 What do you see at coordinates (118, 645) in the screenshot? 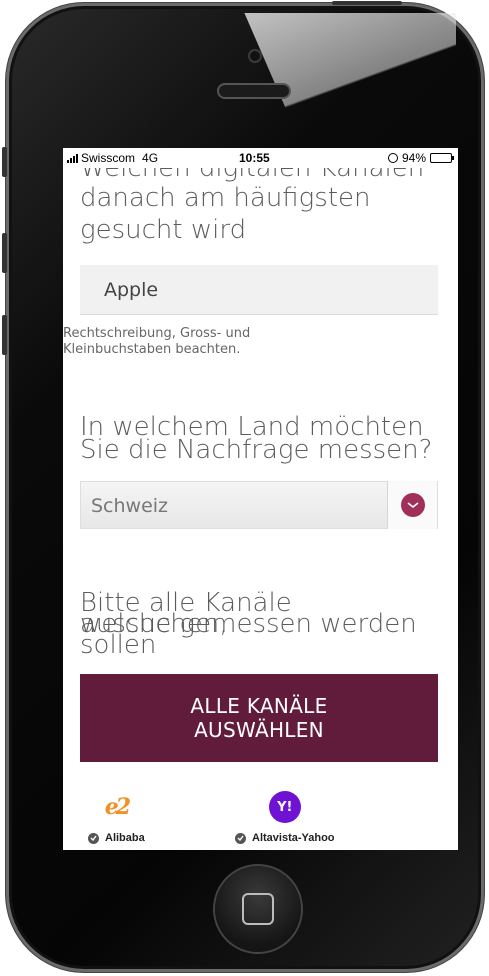
I see `channels-heading-line-3: sollen` at bounding box center [118, 645].